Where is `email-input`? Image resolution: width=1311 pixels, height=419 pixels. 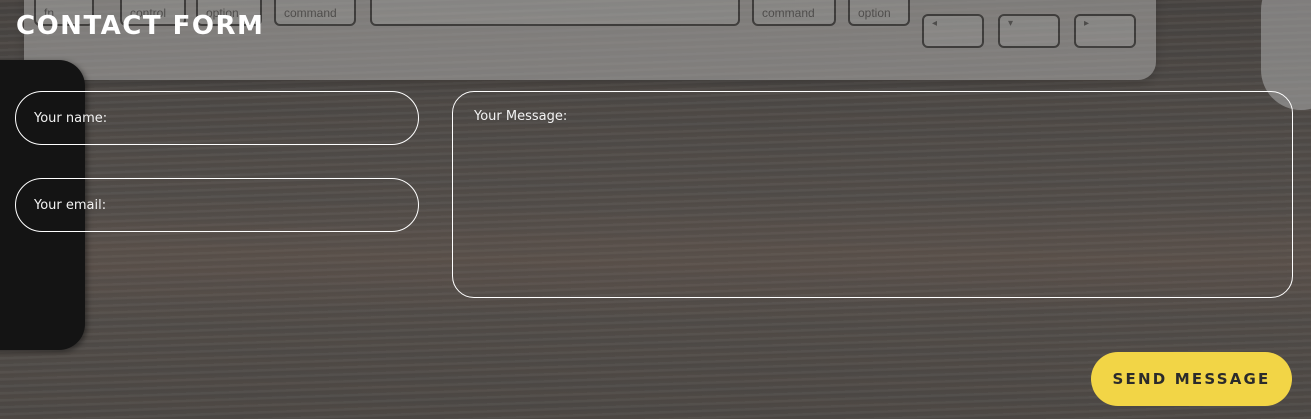
email-input is located at coordinates (217, 205).